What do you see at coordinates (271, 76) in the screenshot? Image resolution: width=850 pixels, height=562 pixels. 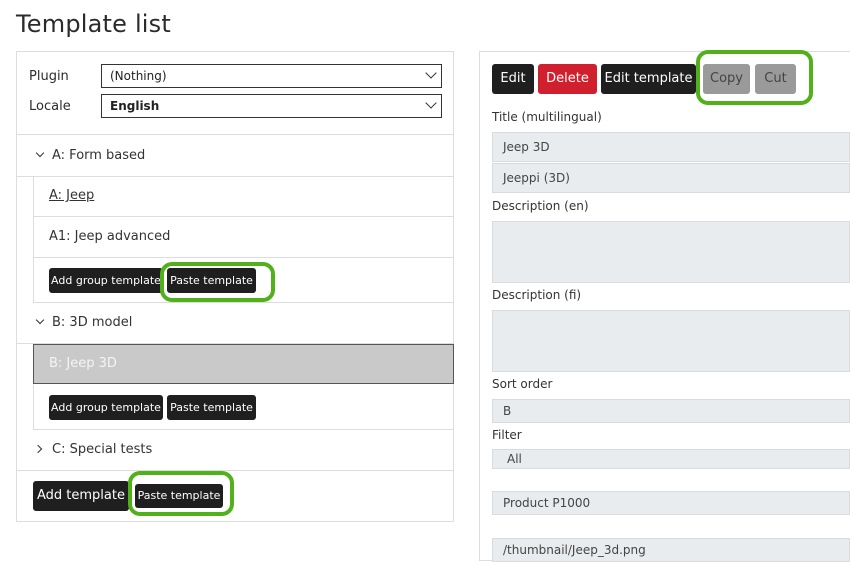 I see `plugin-select: (Nothing)` at bounding box center [271, 76].